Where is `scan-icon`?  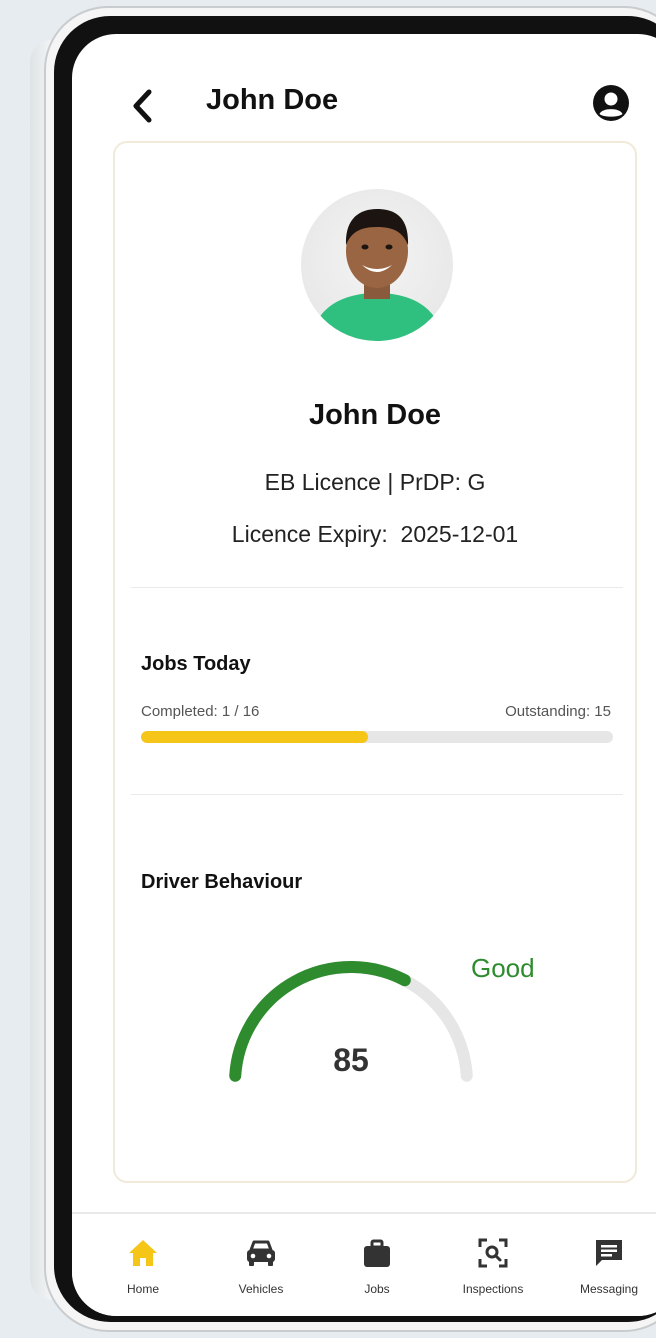 scan-icon is located at coordinates (493, 1253).